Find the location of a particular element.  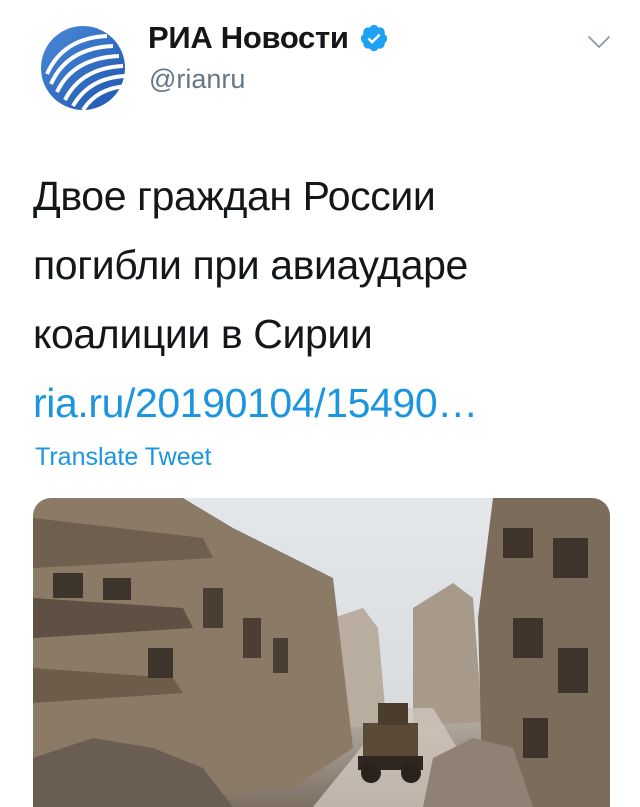

tweet-text-line: коалиции в Сирии is located at coordinates (203, 334).